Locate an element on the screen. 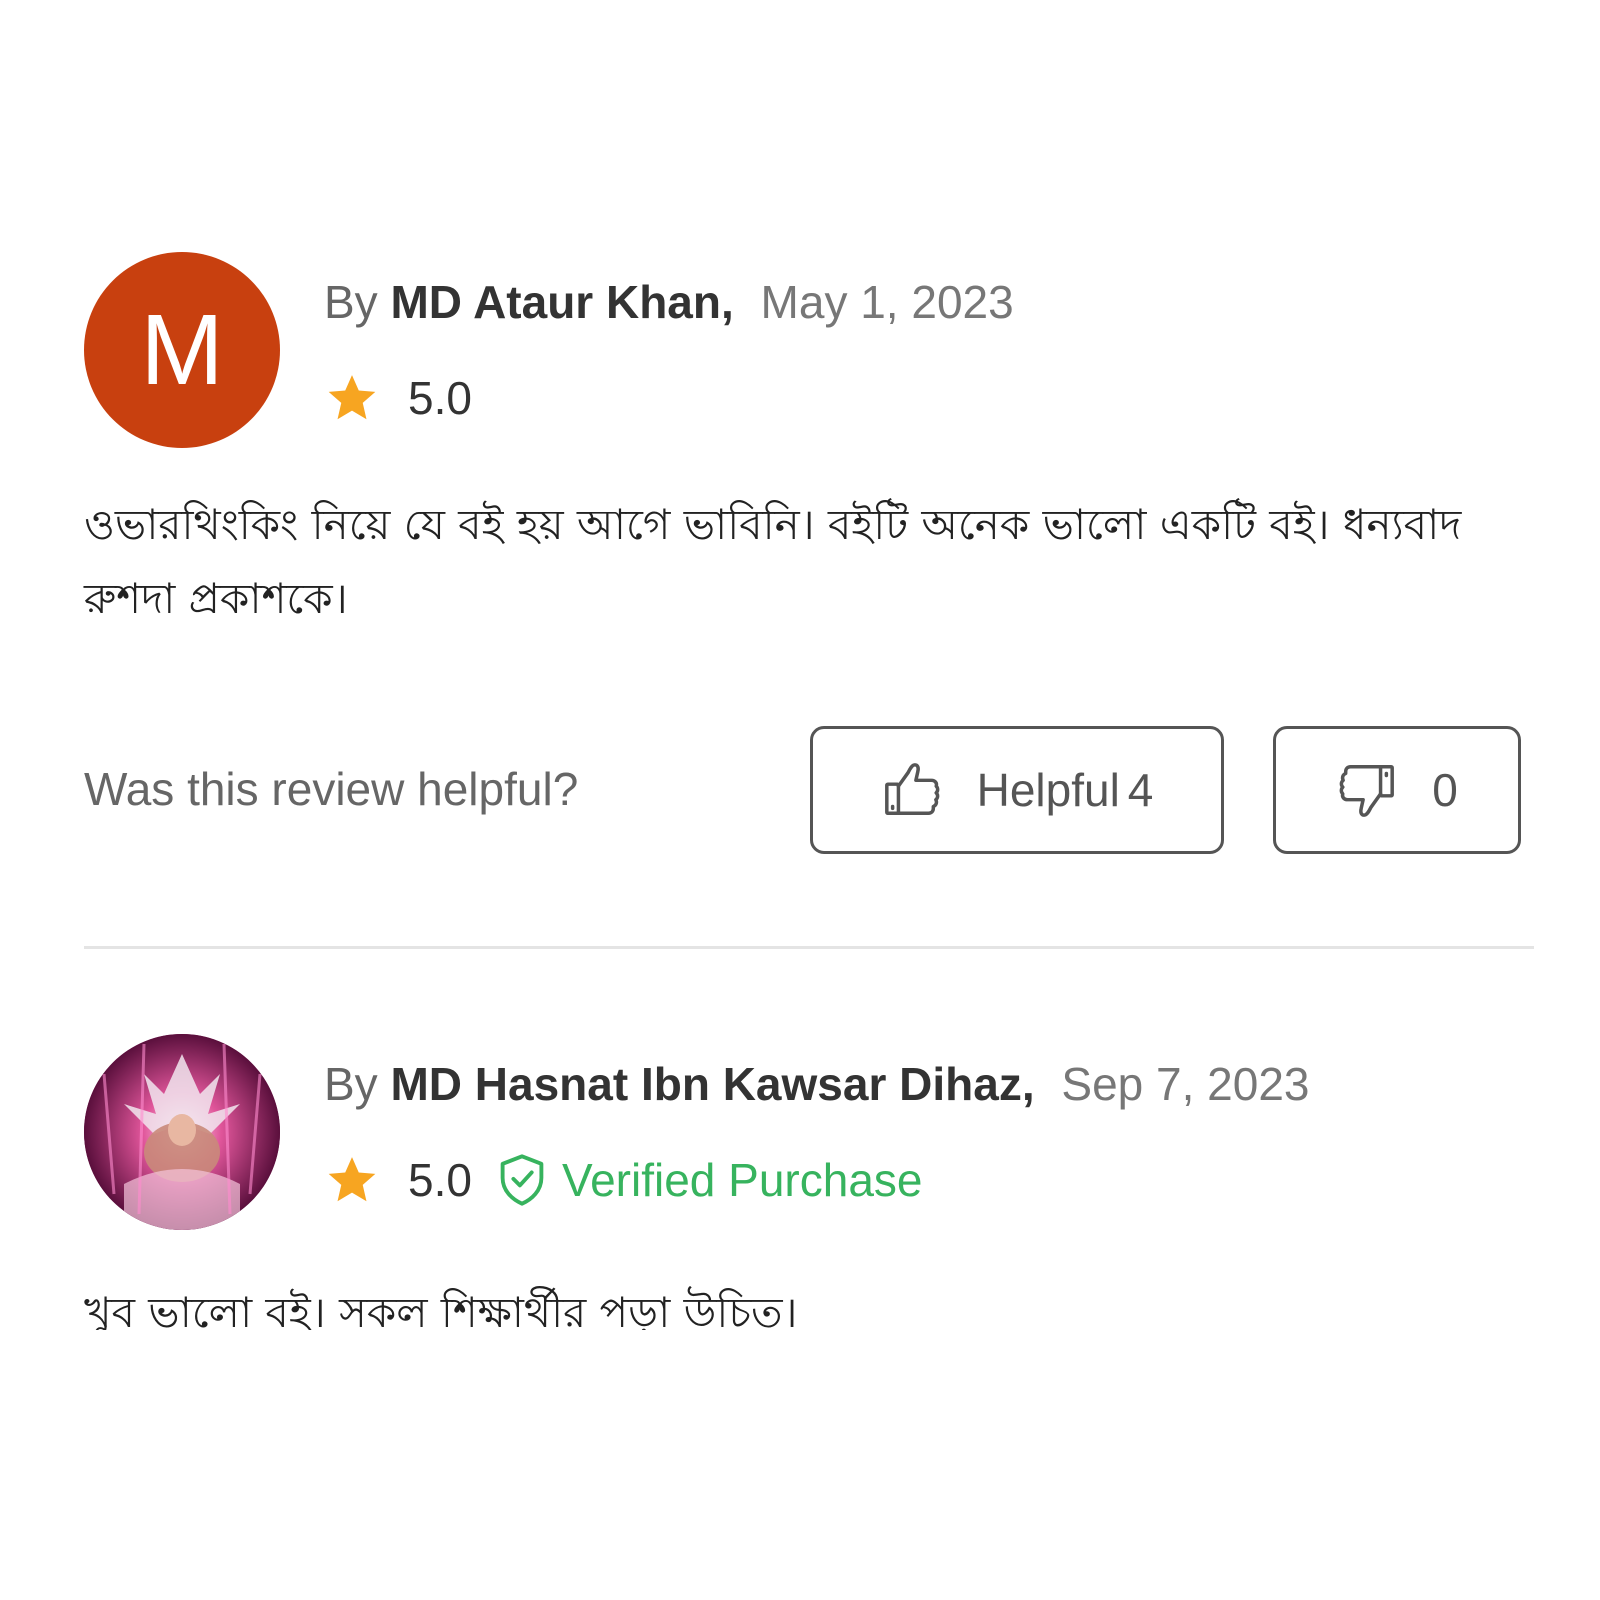 Image resolution: width=1600 pixels, height=1600 pixels. avatar-image is located at coordinates (182, 1132).